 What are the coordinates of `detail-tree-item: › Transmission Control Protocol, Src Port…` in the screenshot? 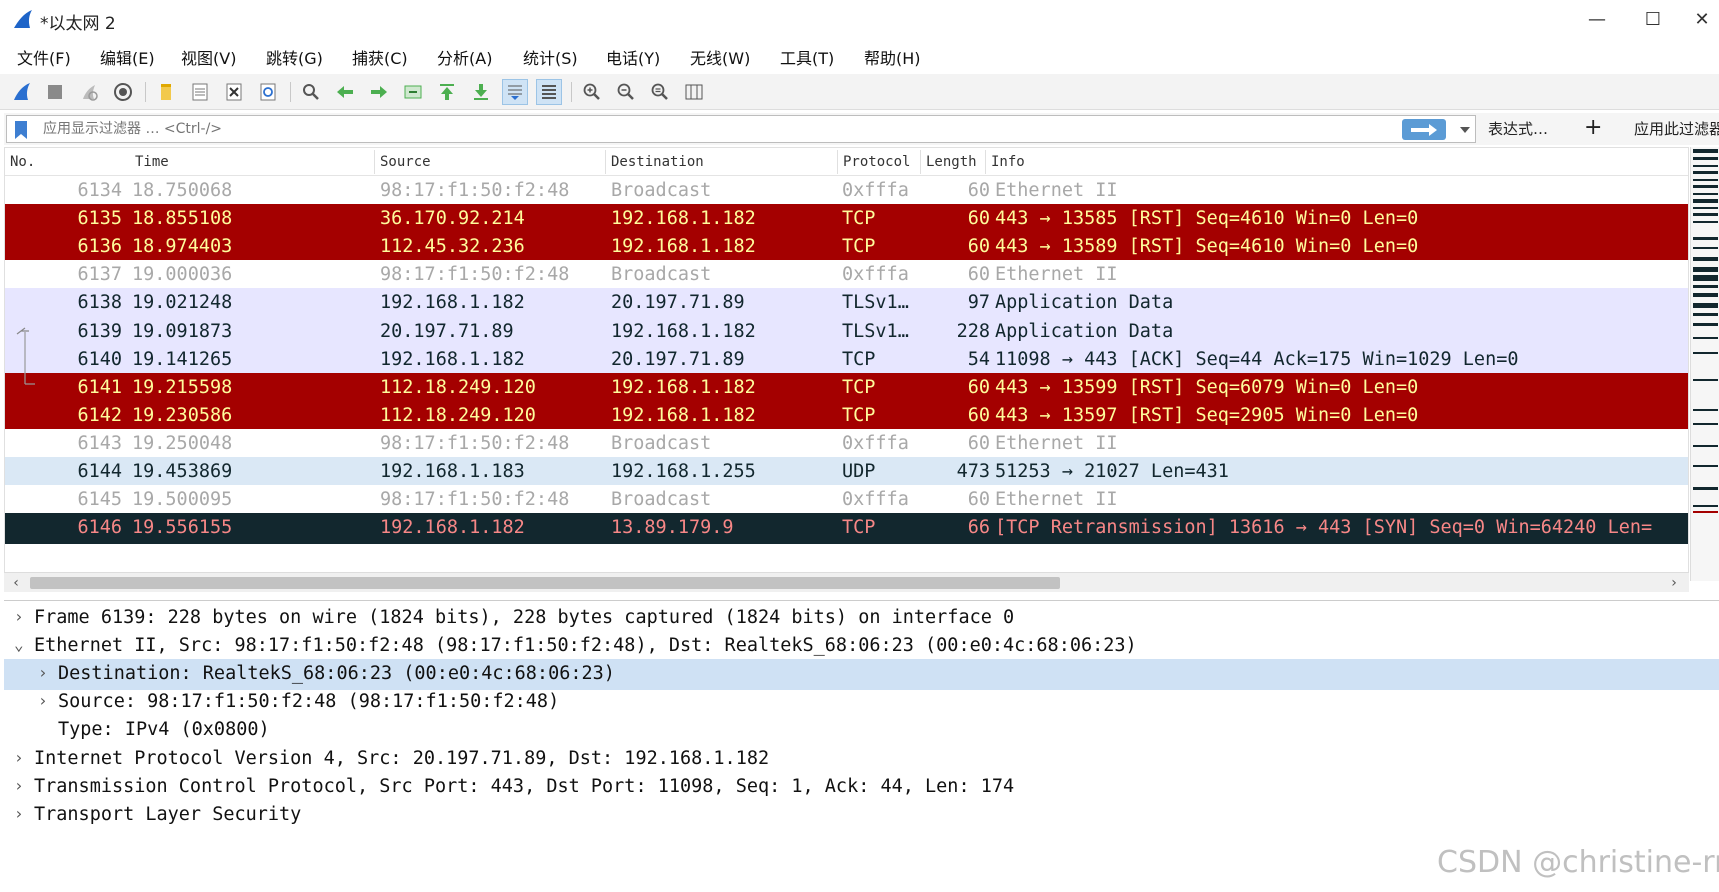 It's located at (861, 787).